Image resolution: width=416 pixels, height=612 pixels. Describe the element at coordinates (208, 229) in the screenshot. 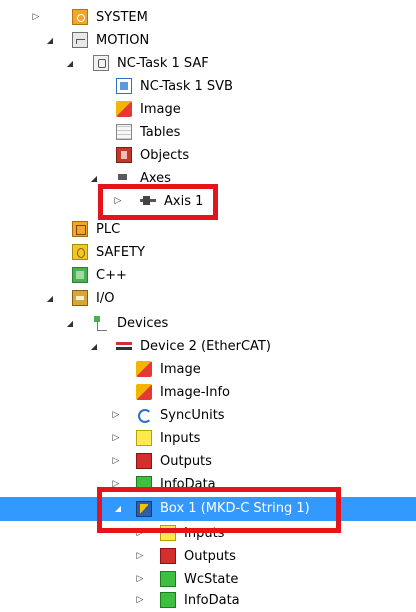

I see `tree-item-plc: PLC` at that location.